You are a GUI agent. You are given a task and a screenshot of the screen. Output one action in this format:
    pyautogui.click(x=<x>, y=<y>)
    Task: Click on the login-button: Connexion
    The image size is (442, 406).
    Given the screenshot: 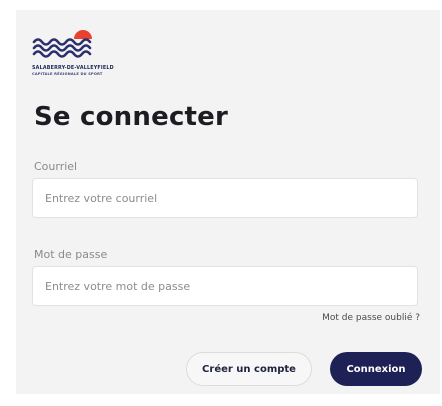 What is the action you would take?
    pyautogui.click(x=376, y=369)
    